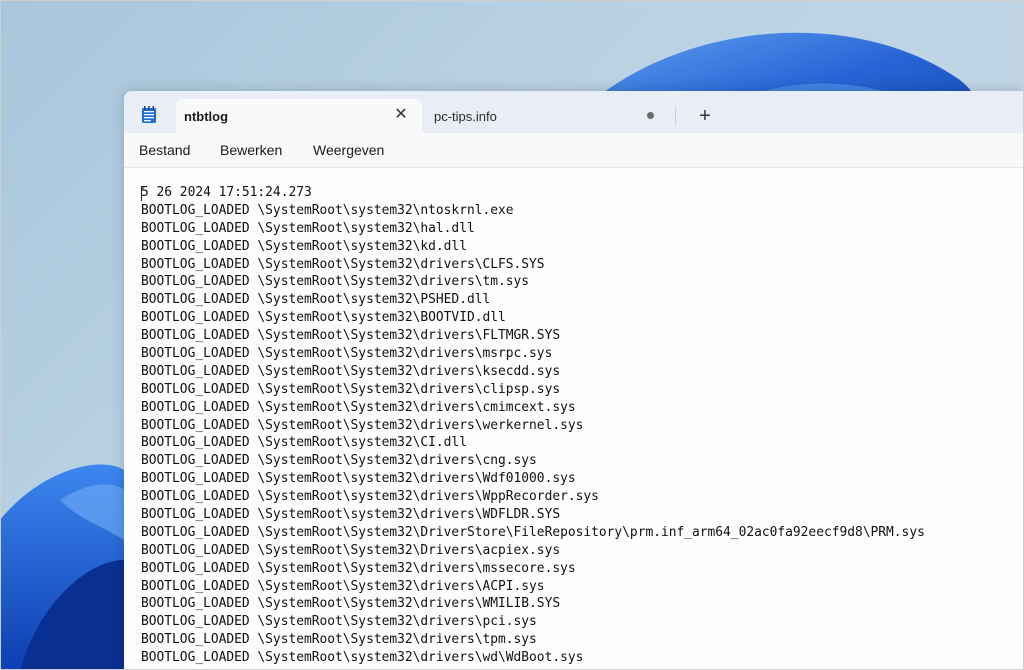  I want to click on title-bar: ntbtlog ✕ pc-tips.info +, so click(574, 112).